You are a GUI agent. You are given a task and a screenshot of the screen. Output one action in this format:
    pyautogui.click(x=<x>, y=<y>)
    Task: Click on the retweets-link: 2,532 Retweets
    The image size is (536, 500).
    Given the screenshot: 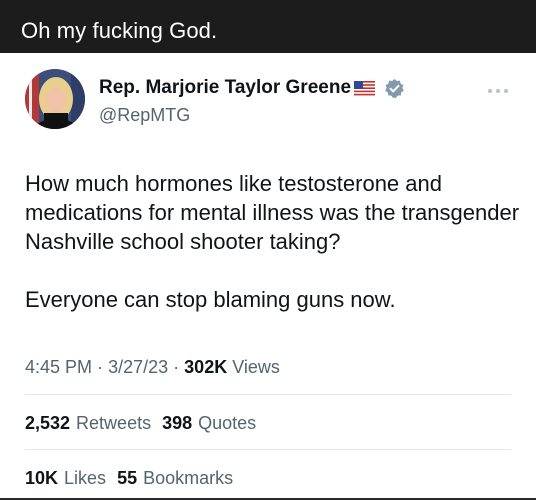 What is the action you would take?
    pyautogui.click(x=88, y=423)
    